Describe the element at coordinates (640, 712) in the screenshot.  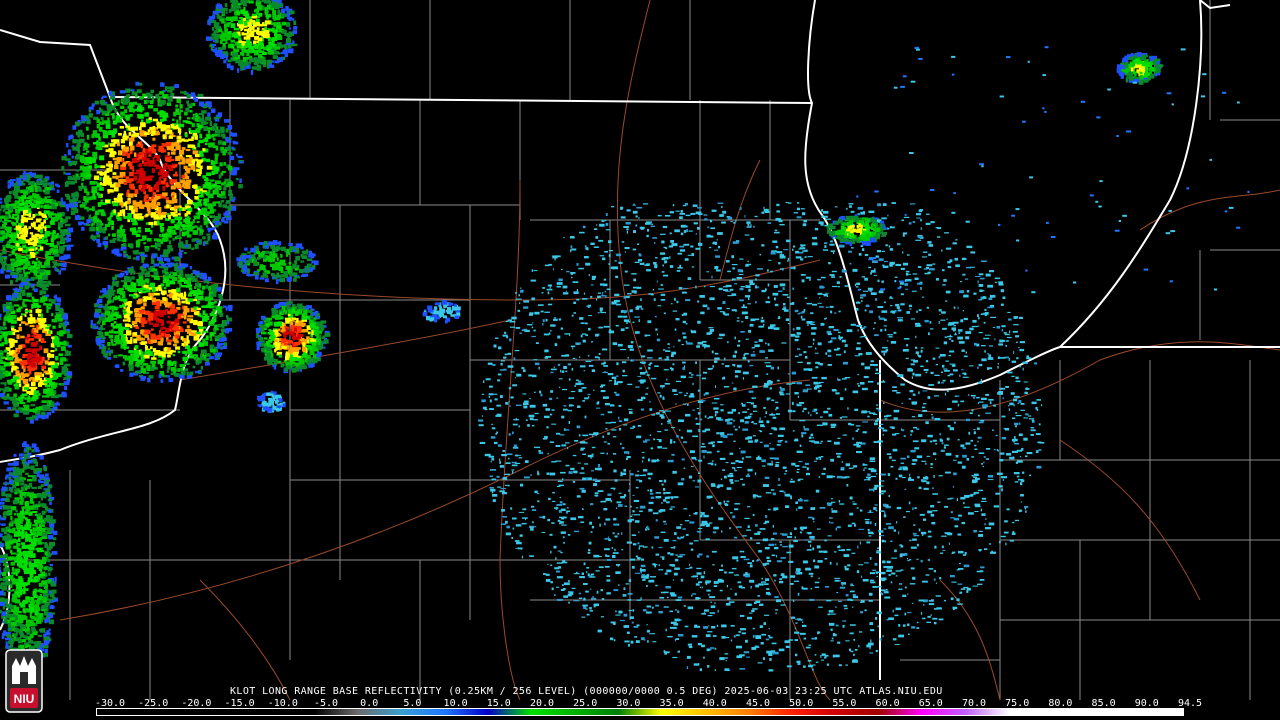
I see `reflectivity-colorbar` at that location.